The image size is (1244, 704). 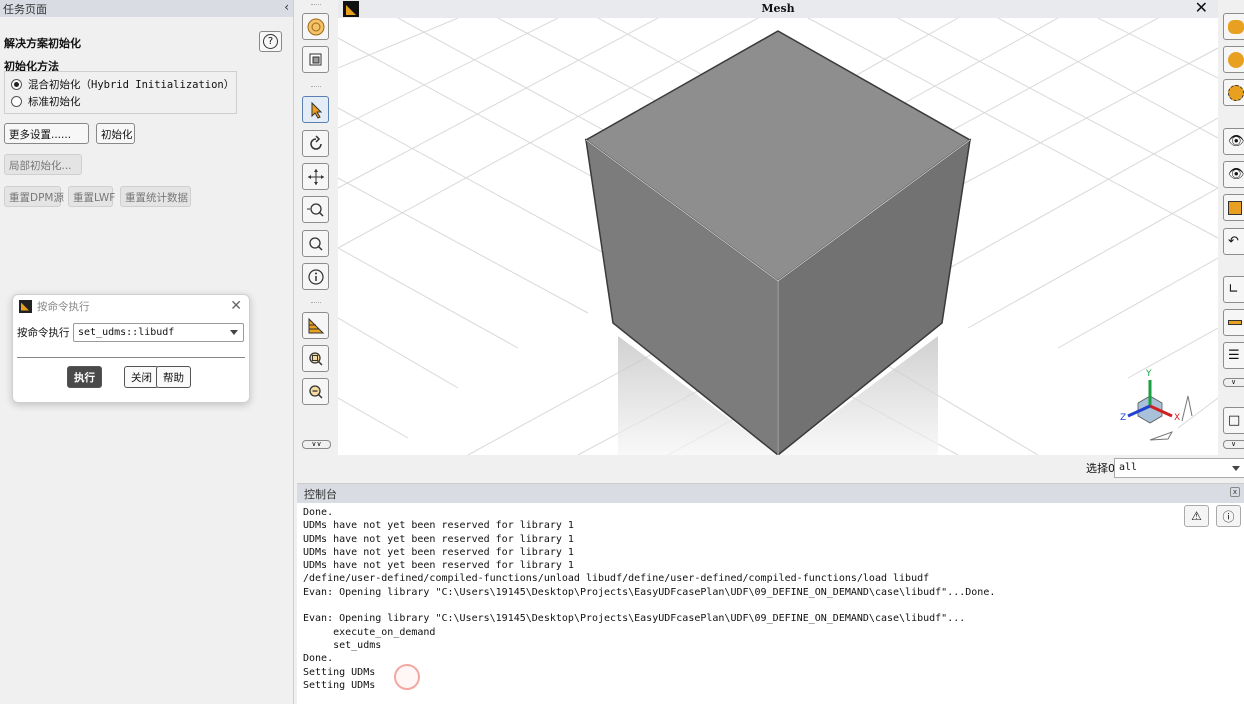 What do you see at coordinates (1148, 374) in the screenshot?
I see `axis-y-label: Y` at bounding box center [1148, 374].